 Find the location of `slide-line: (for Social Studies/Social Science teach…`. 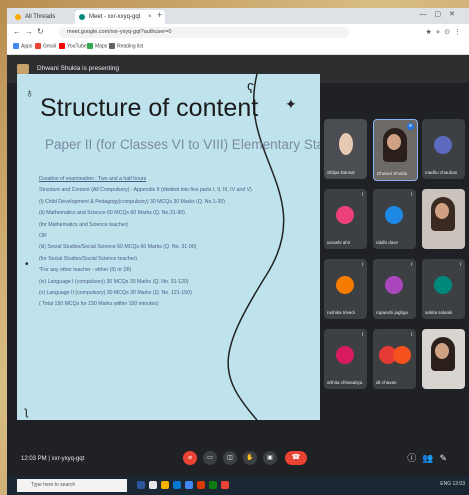

slide-line: (for Social Studies/Social Science teach… is located at coordinates (88, 258).